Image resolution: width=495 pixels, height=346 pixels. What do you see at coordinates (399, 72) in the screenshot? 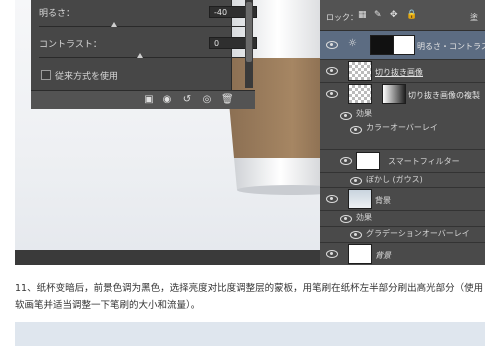
I see `layer-name: 切り抜き画像` at bounding box center [399, 72].